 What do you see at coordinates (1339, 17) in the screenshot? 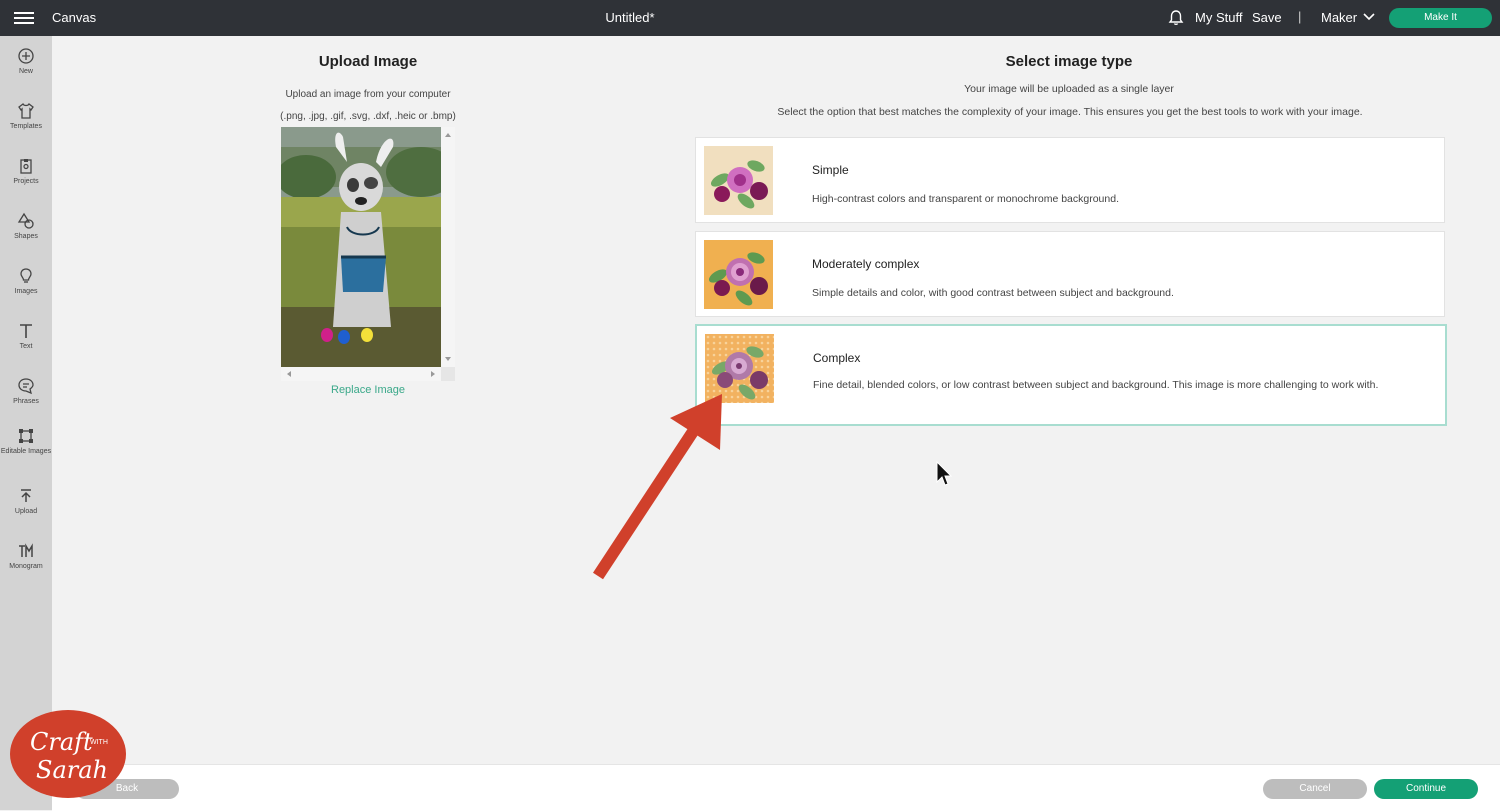
I see `machine-select: Maker` at bounding box center [1339, 17].